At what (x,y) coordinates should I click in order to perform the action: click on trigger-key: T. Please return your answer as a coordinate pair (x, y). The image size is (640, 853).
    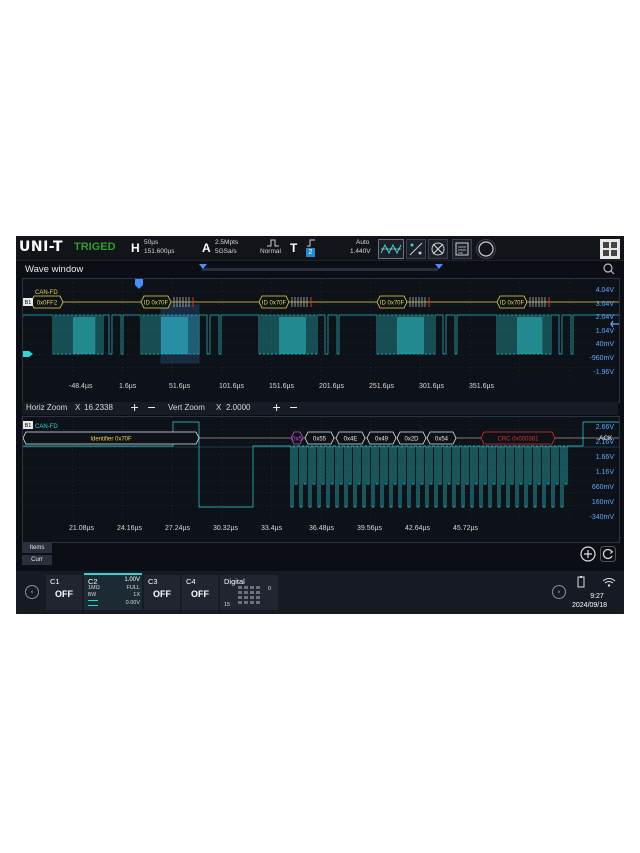
    Looking at the image, I should click on (293, 248).